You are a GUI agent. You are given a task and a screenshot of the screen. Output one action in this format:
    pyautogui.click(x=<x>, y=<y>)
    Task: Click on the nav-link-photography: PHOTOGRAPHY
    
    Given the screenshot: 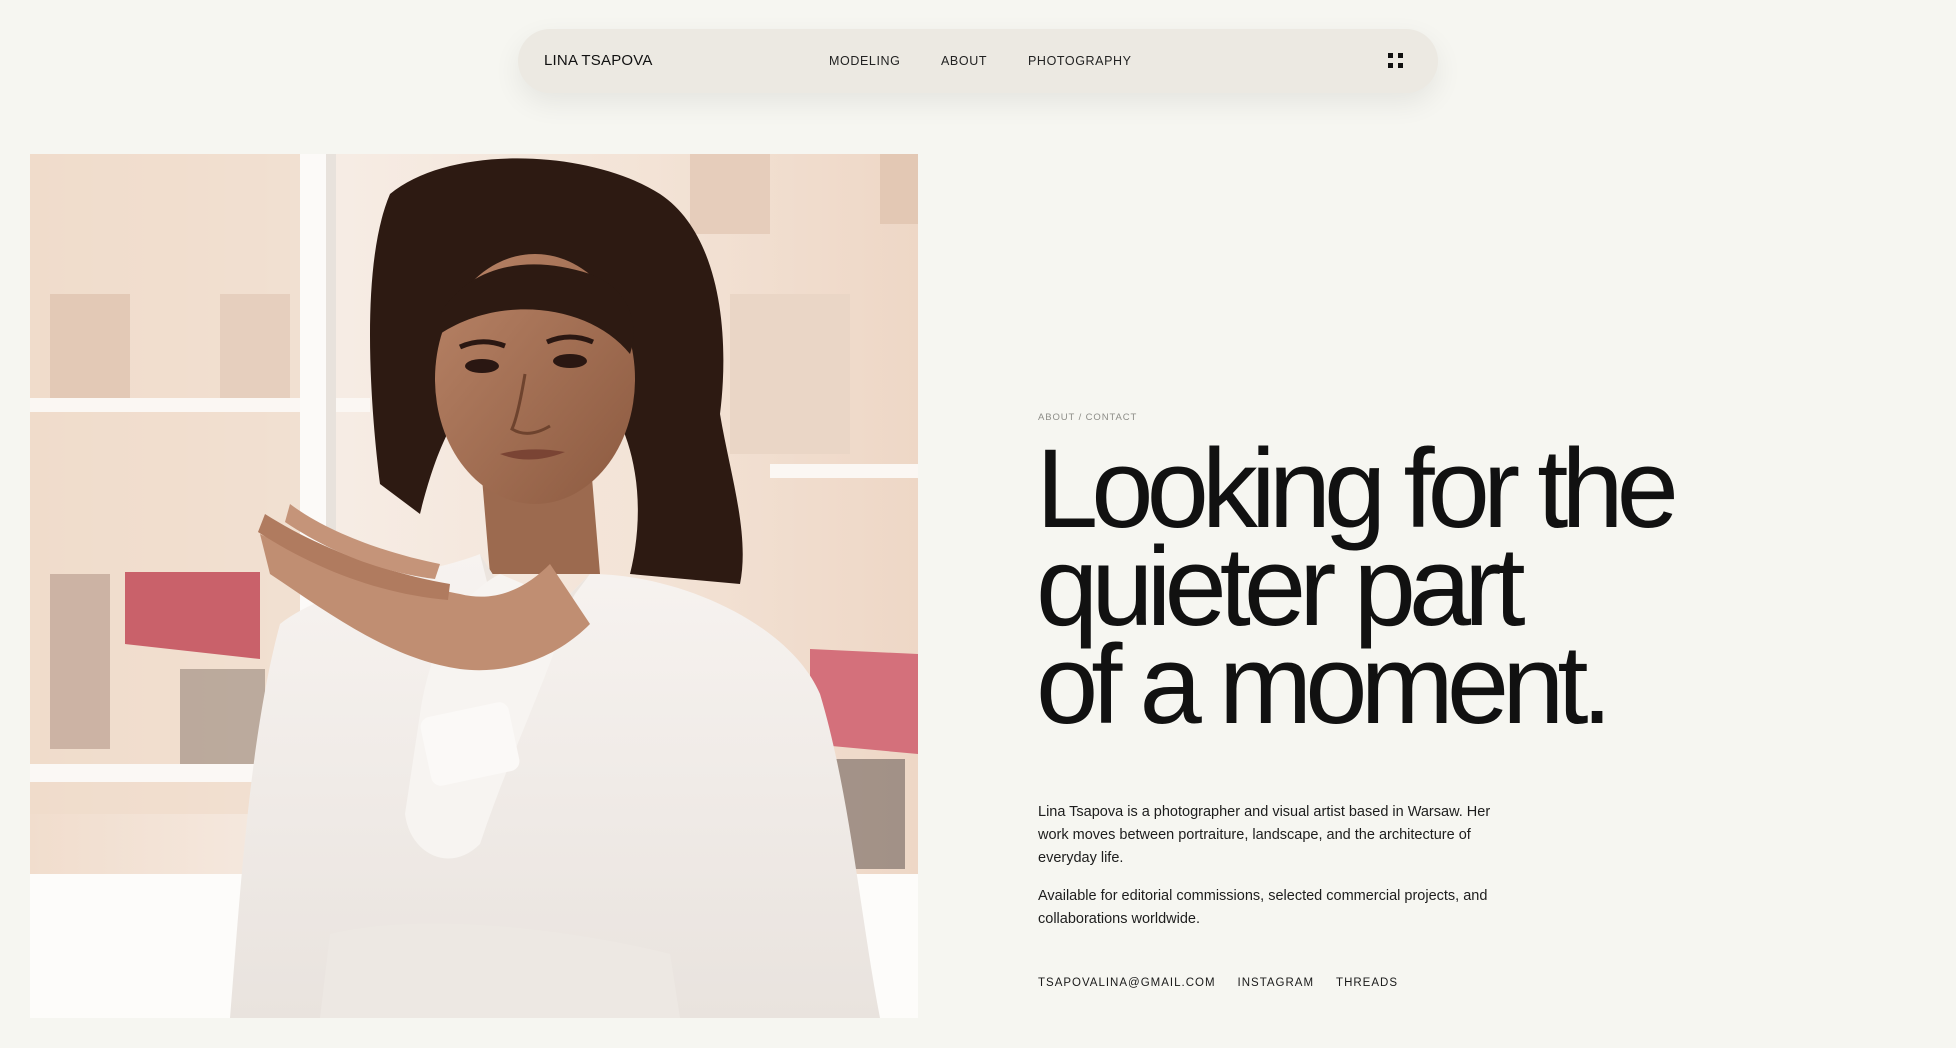 What is the action you would take?
    pyautogui.click(x=1080, y=61)
    